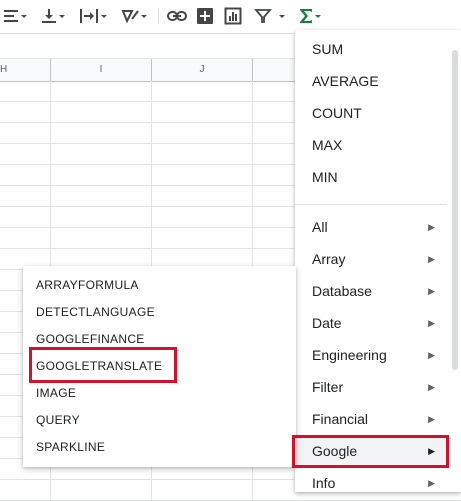  I want to click on menu-item-sum: SUM, so click(371, 49).